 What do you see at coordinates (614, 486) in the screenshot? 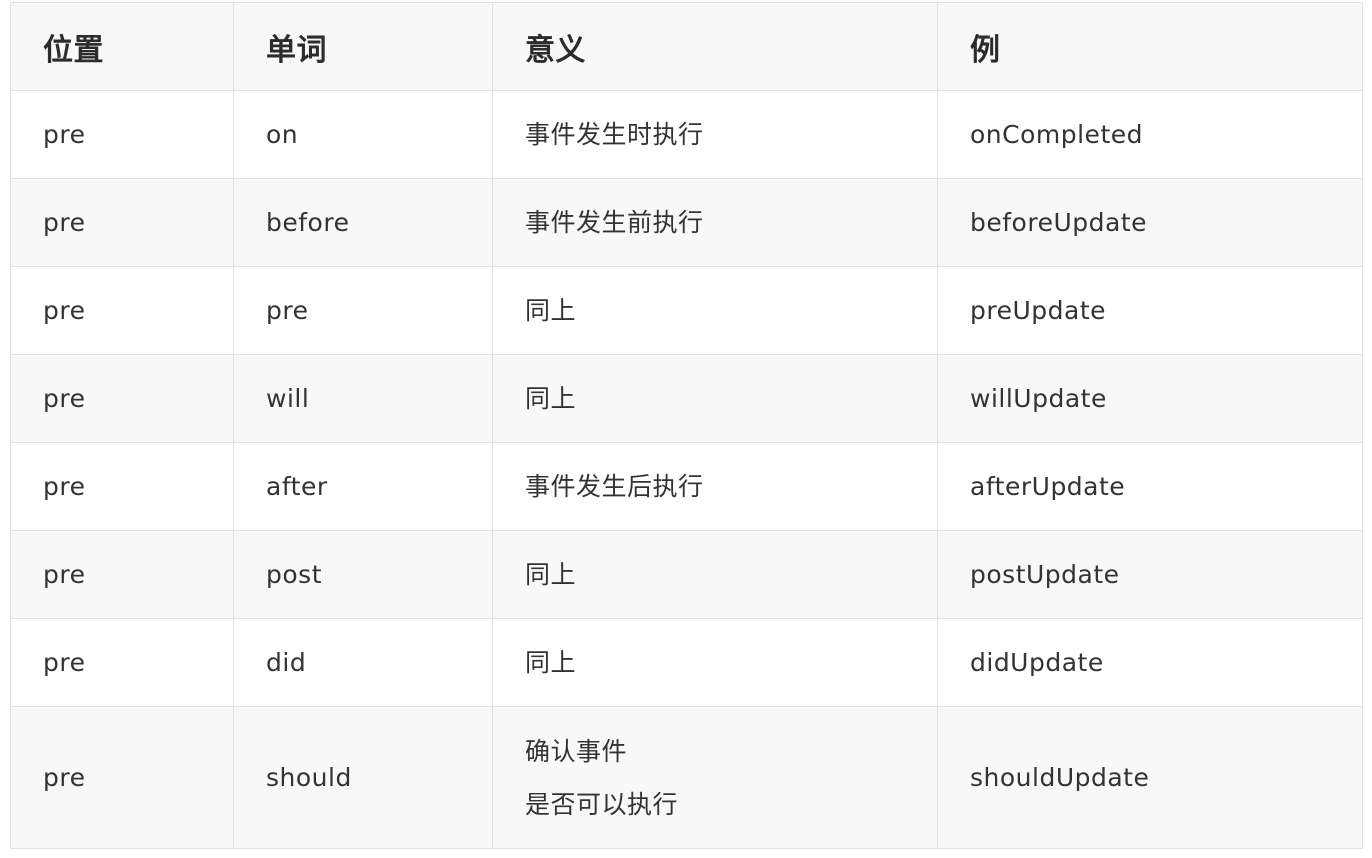
I see `meaning-line: 事件发生后执行` at bounding box center [614, 486].